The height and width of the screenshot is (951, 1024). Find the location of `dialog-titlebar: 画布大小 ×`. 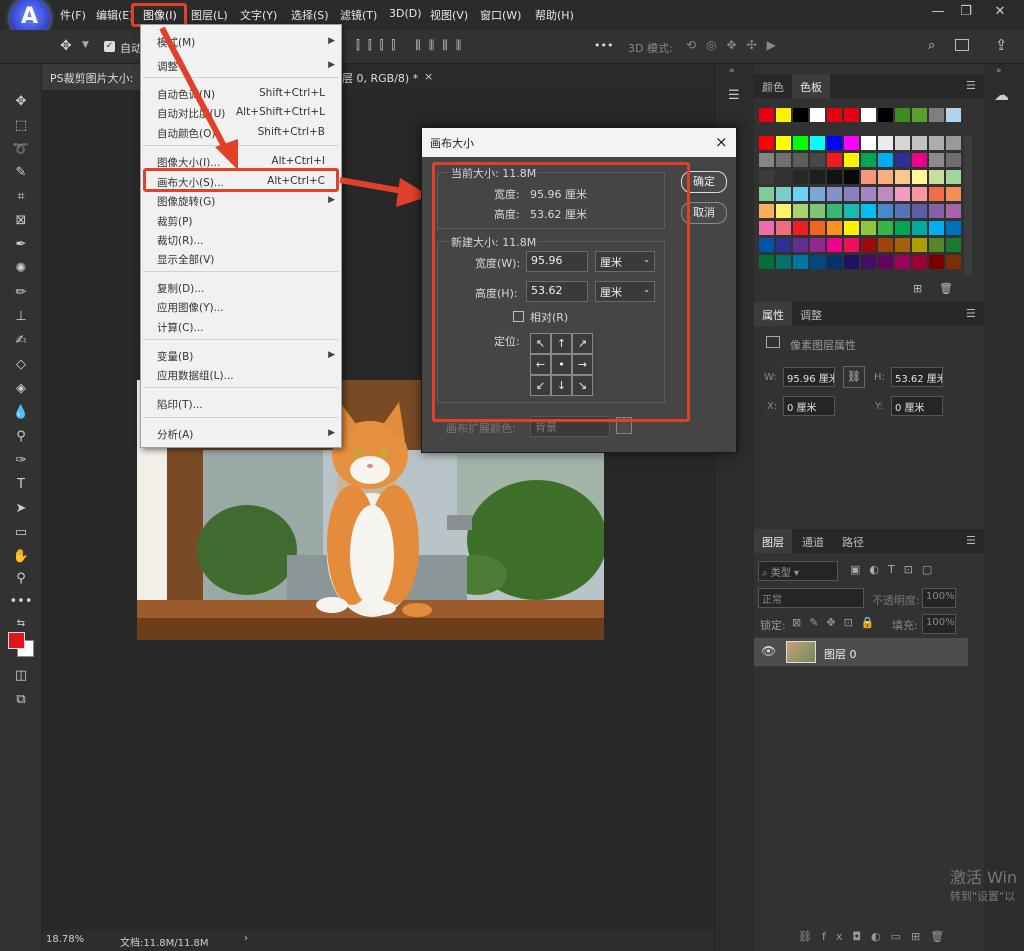

dialog-titlebar: 画布大小 × is located at coordinates (579, 142).